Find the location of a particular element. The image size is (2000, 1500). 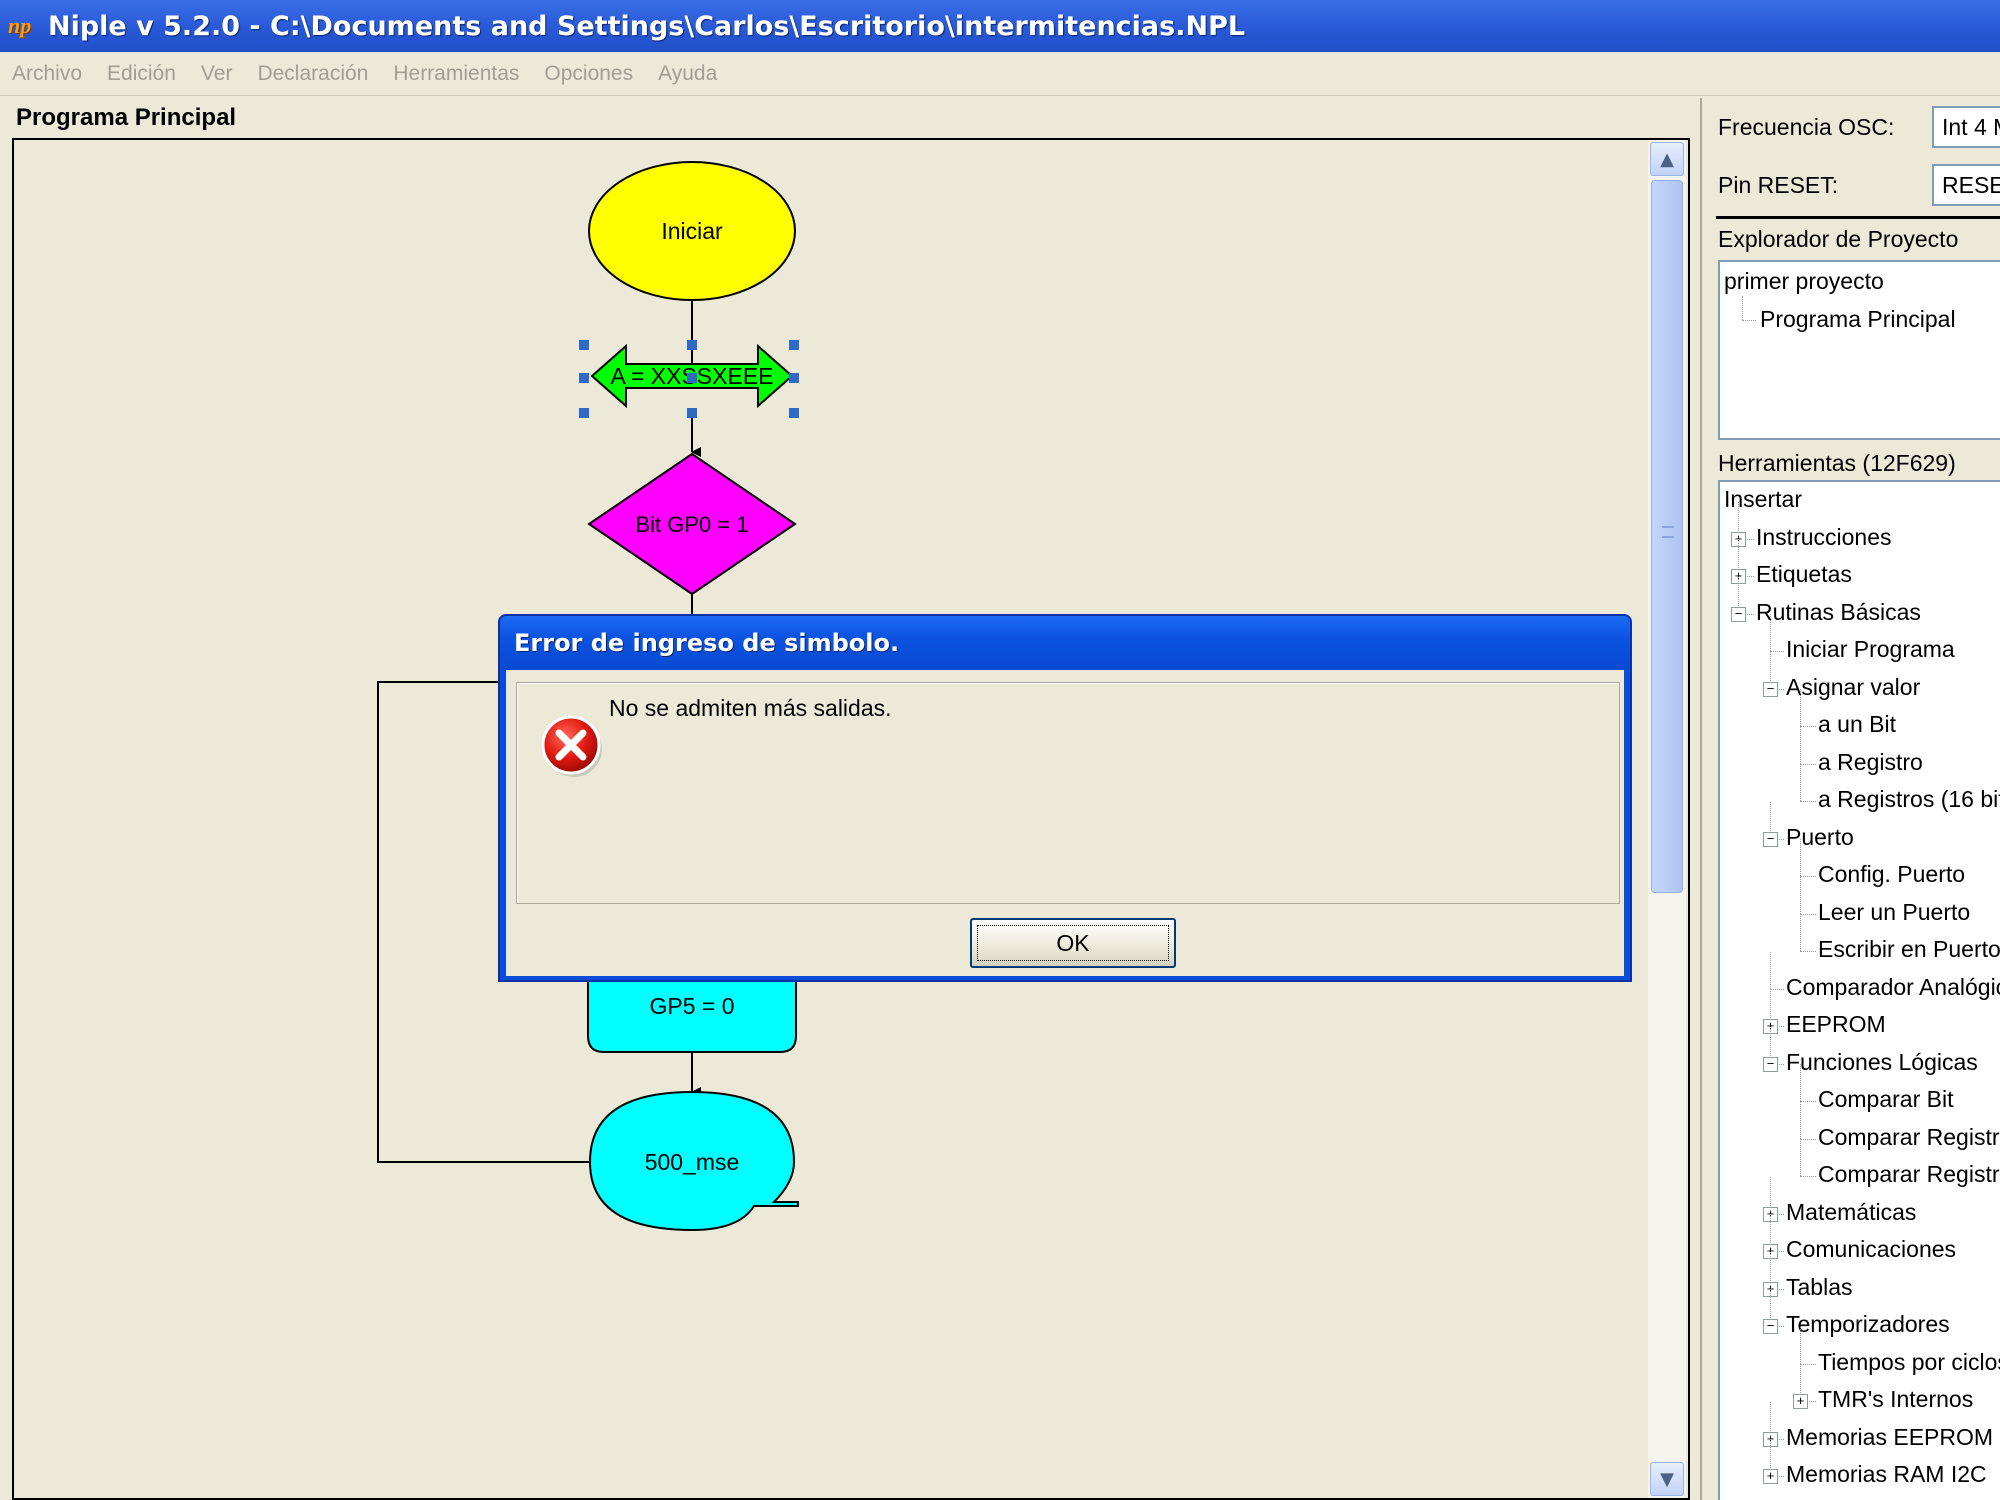

menu-ayuda: Ayuda is located at coordinates (687, 74).